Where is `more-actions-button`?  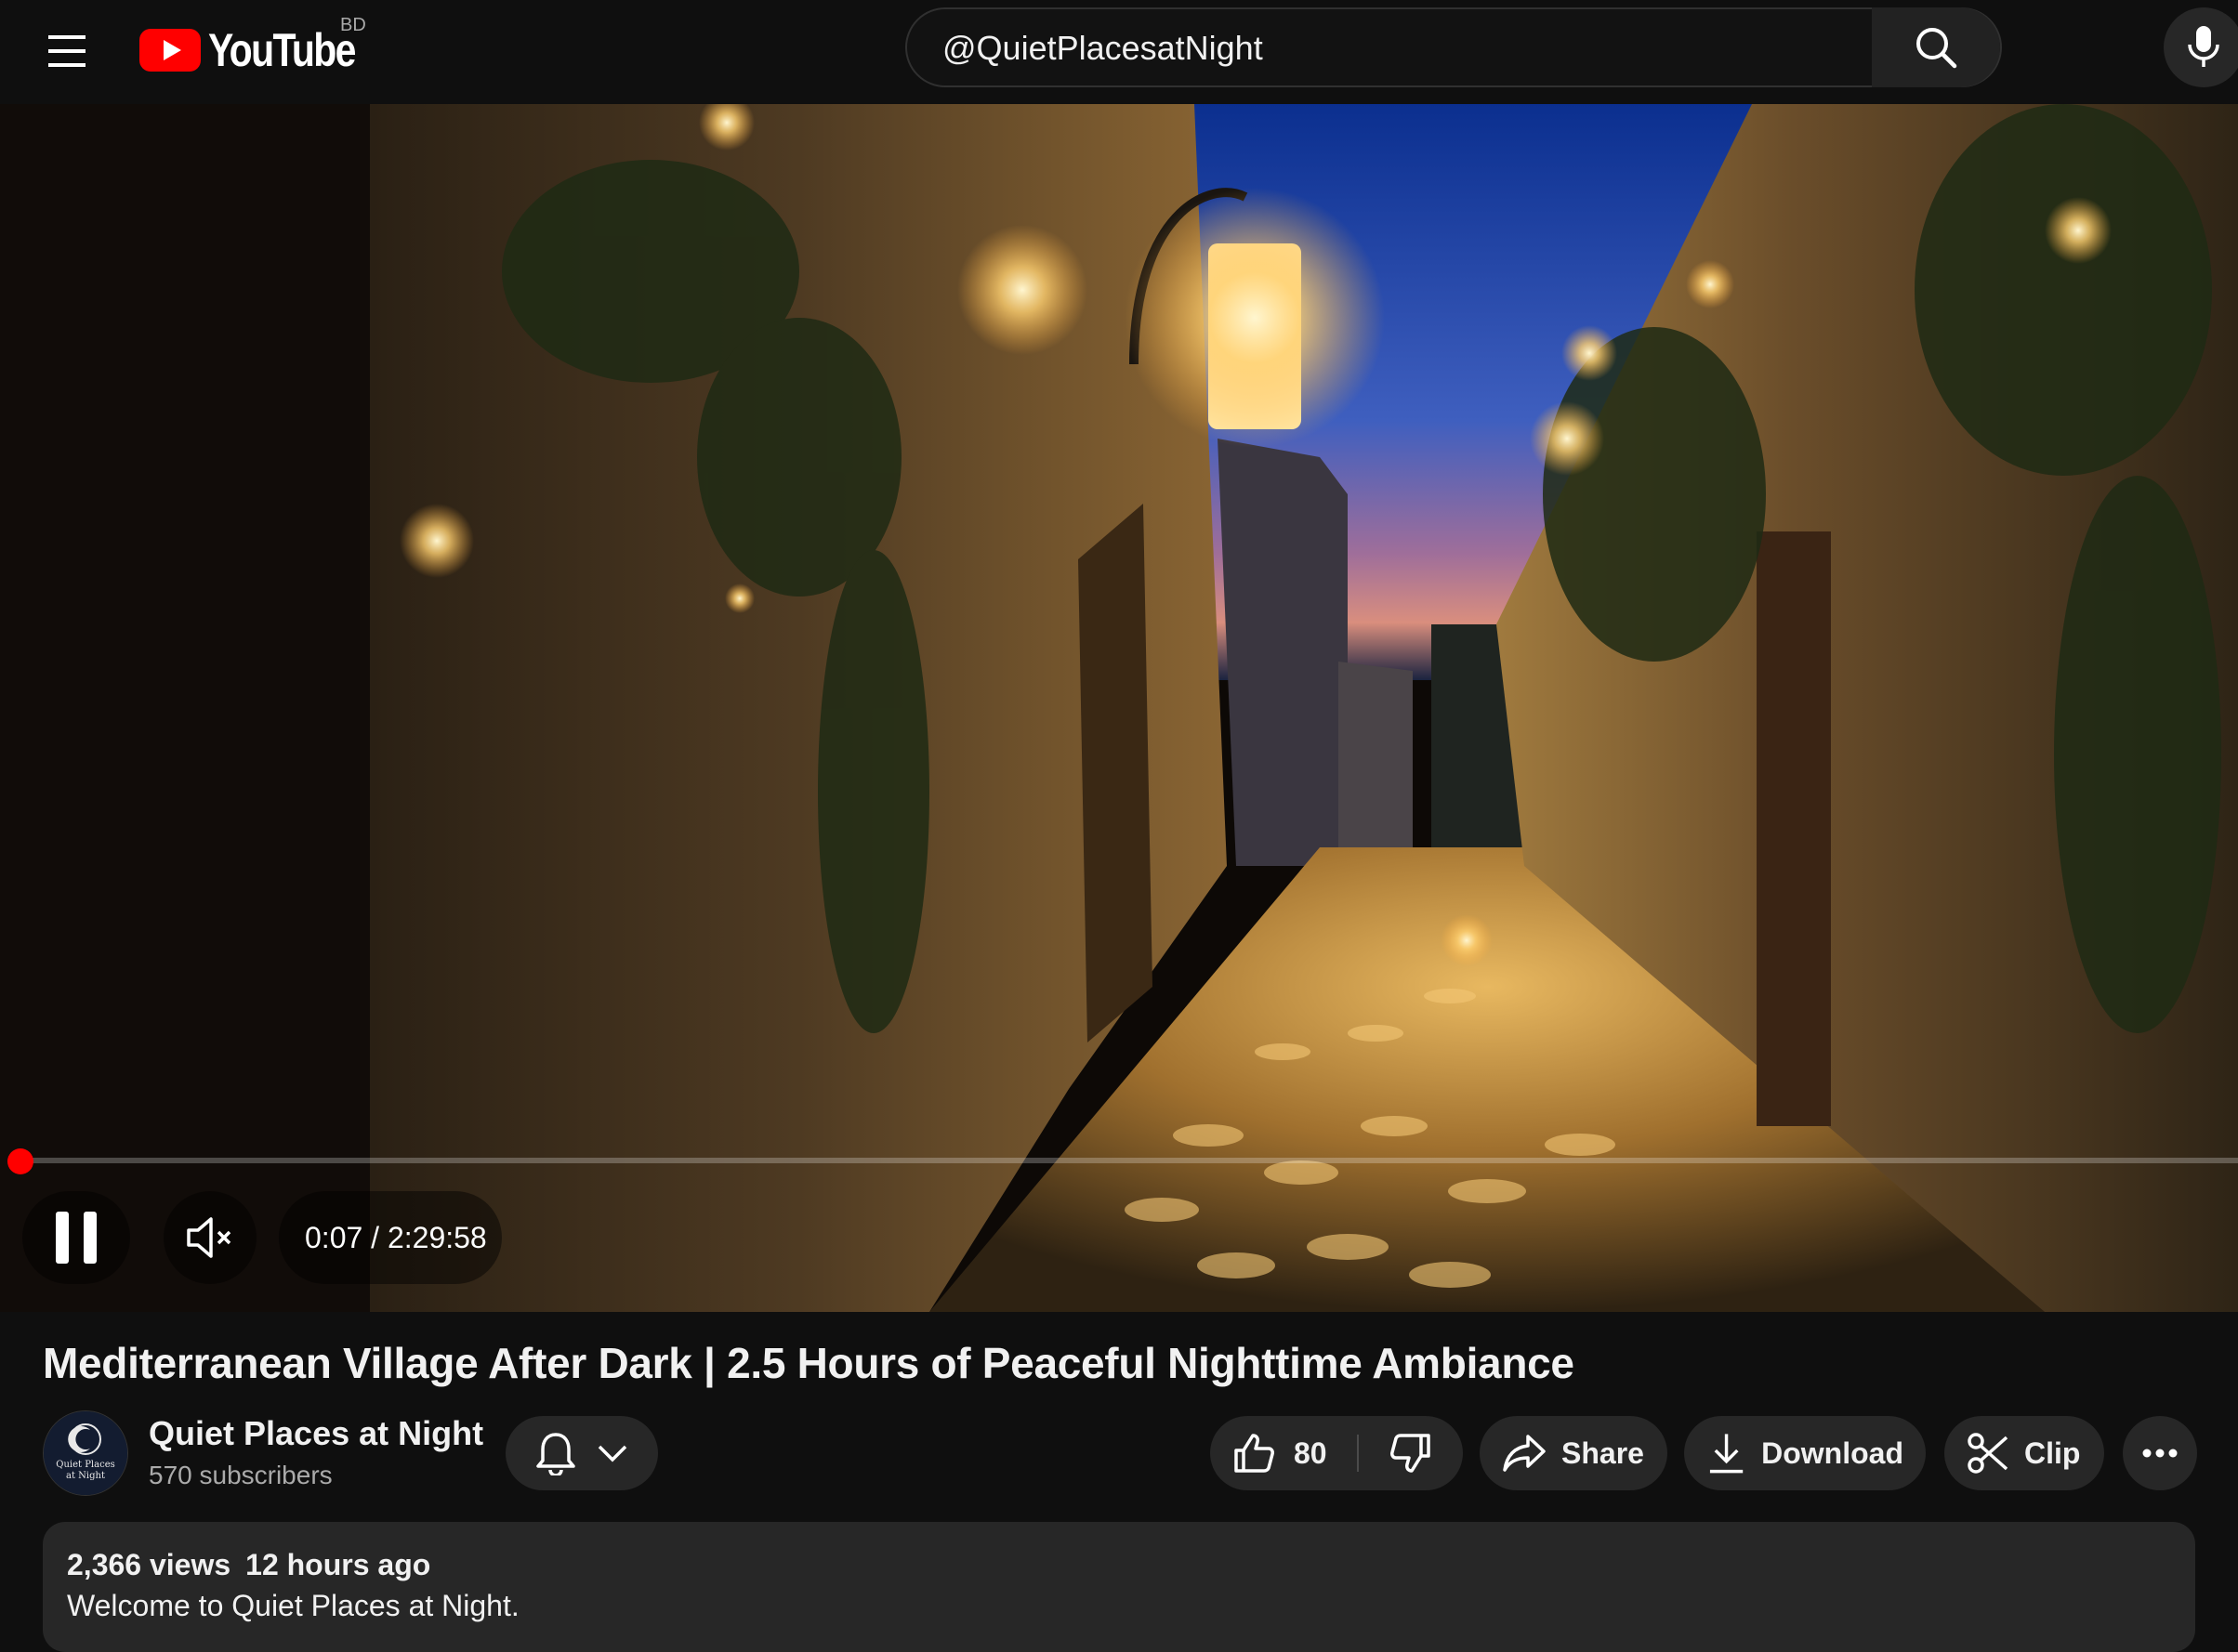
more-actions-button is located at coordinates (2160, 1453).